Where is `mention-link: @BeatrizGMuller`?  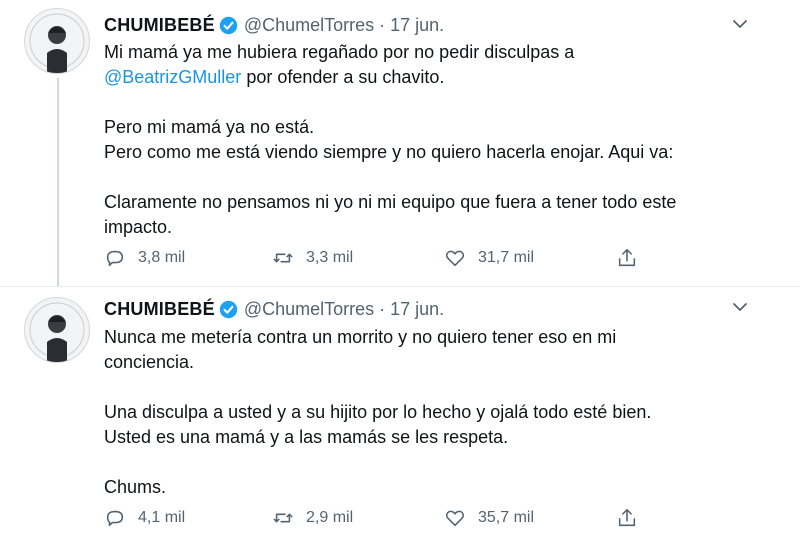 mention-link: @BeatrizGMuller is located at coordinates (172, 77).